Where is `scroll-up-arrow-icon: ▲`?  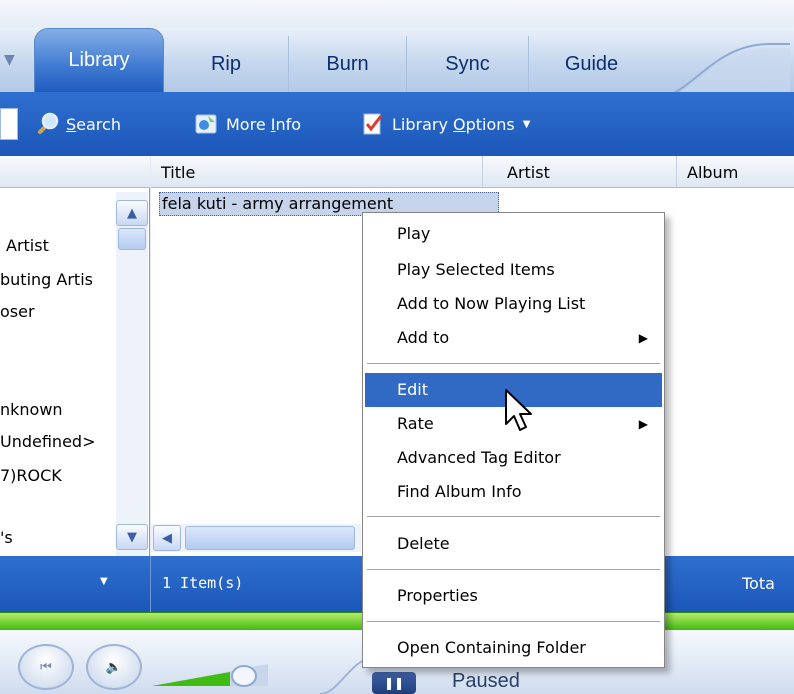
scroll-up-arrow-icon: ▲ is located at coordinates (132, 213).